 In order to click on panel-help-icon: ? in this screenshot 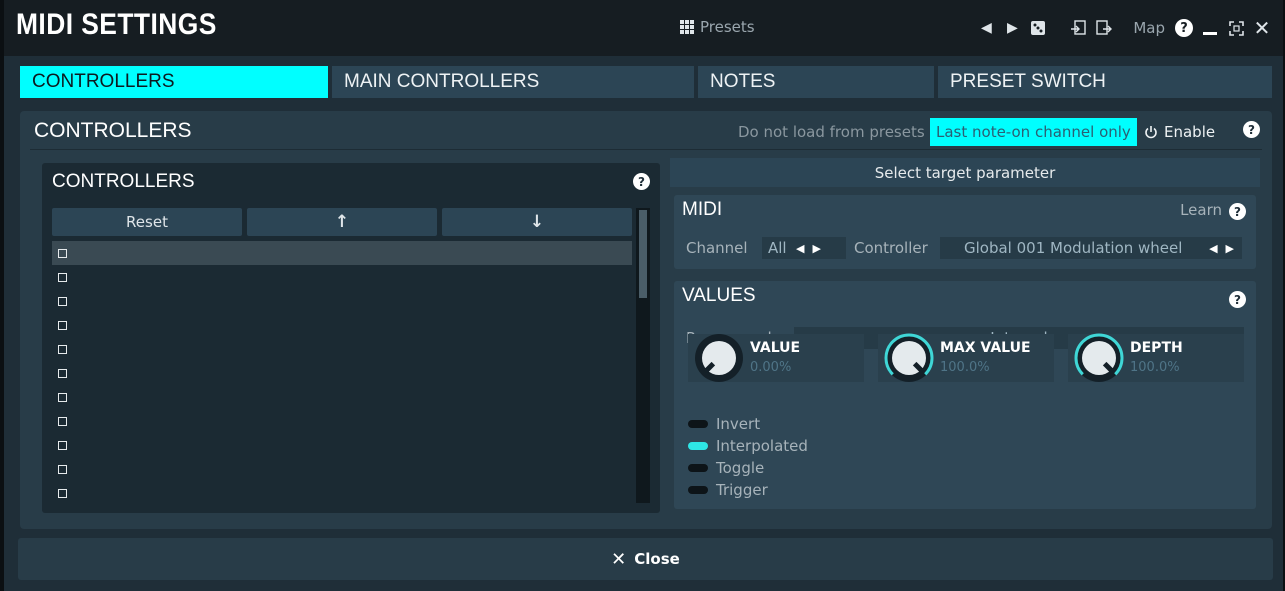, I will do `click(1251, 129)`.